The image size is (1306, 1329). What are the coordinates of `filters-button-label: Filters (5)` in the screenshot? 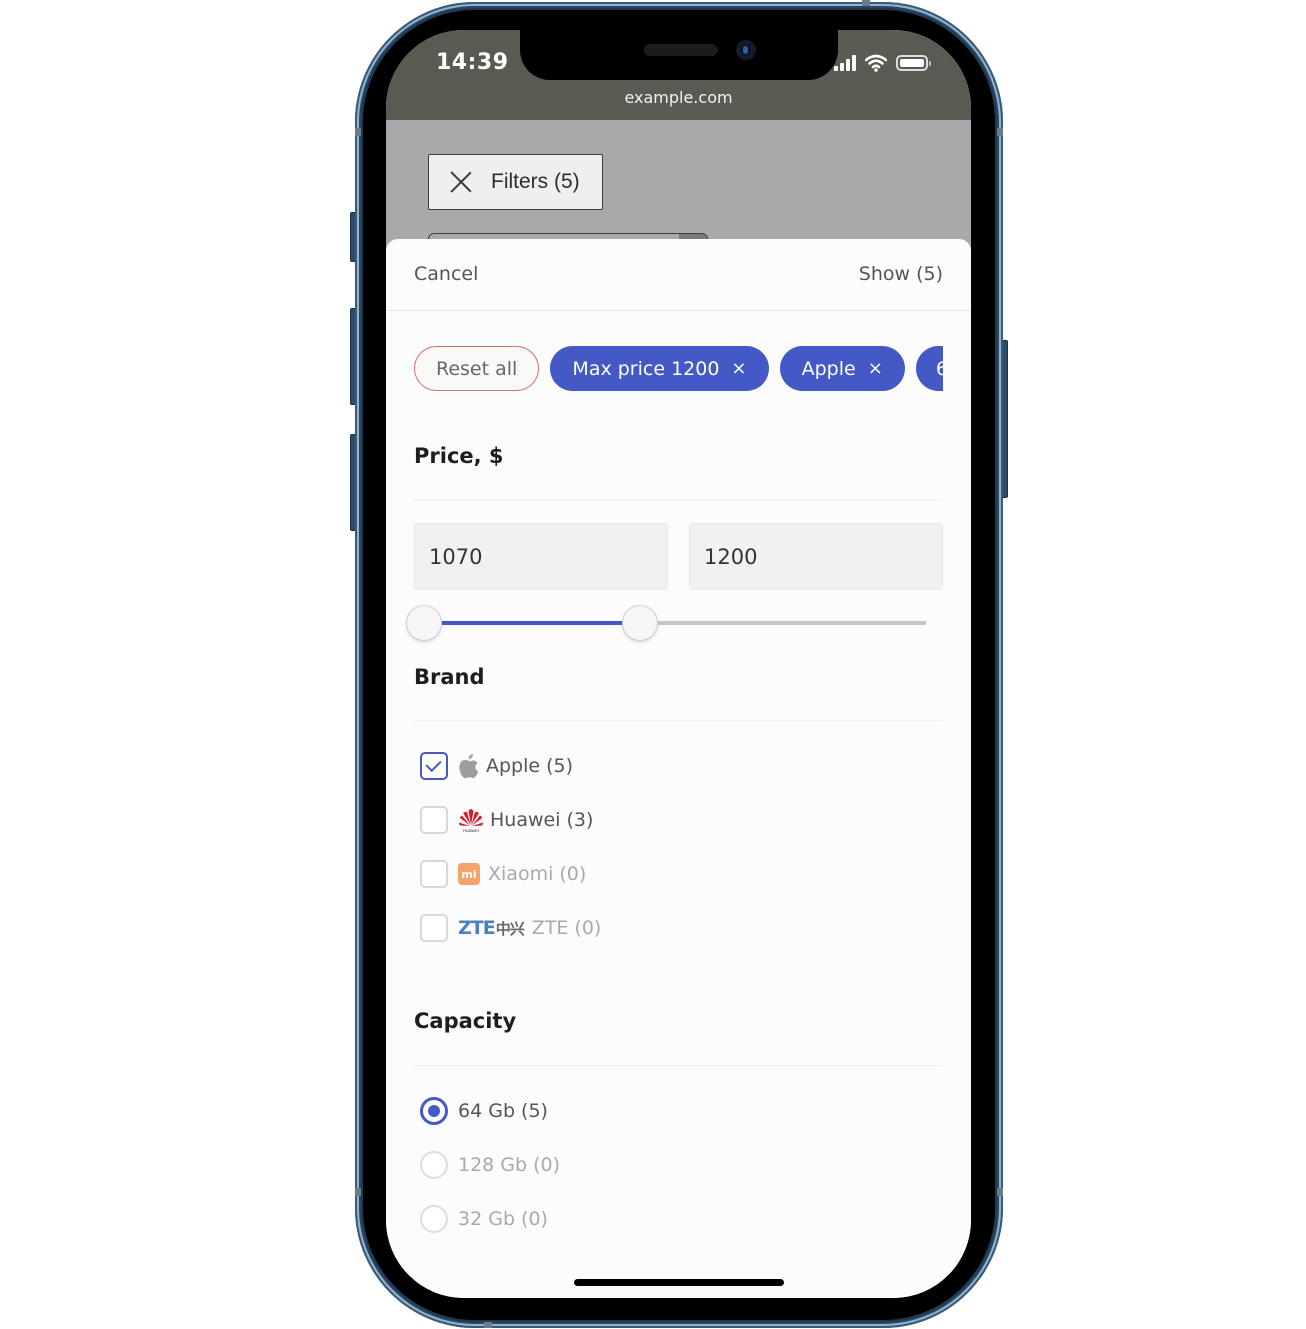 It's located at (535, 181).